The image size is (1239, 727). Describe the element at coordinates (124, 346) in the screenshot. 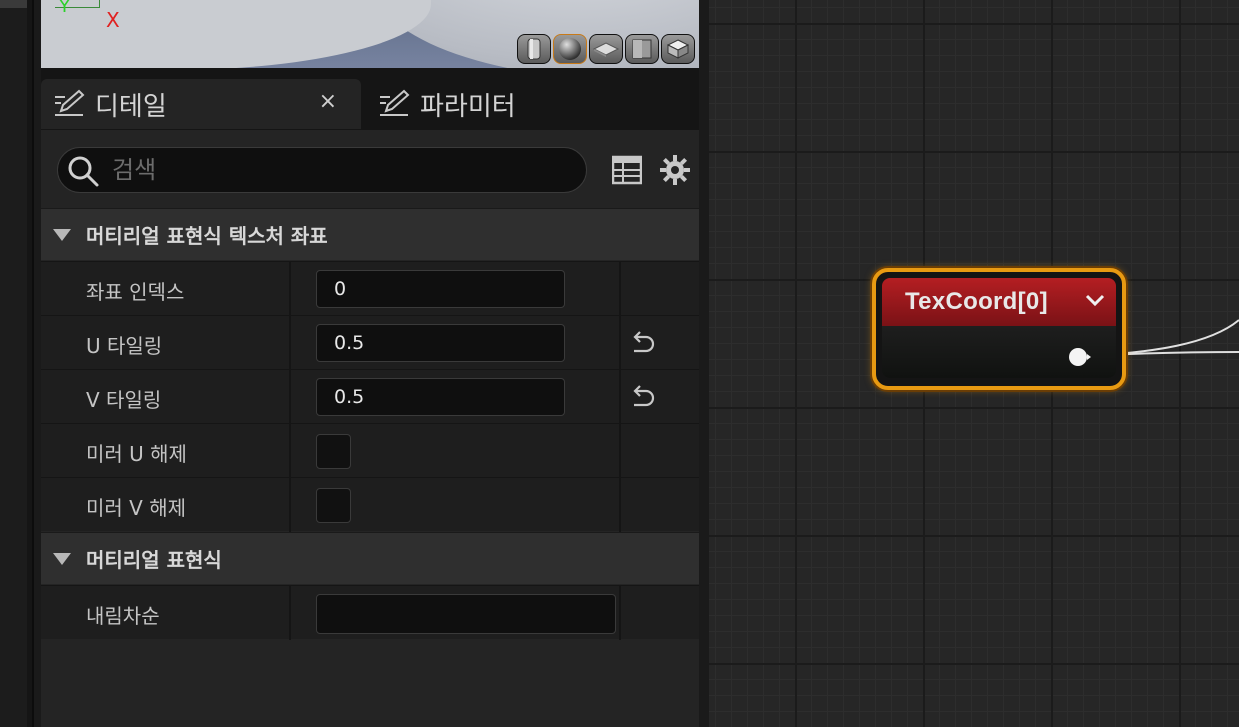

I see `property-label: U 타일링` at that location.